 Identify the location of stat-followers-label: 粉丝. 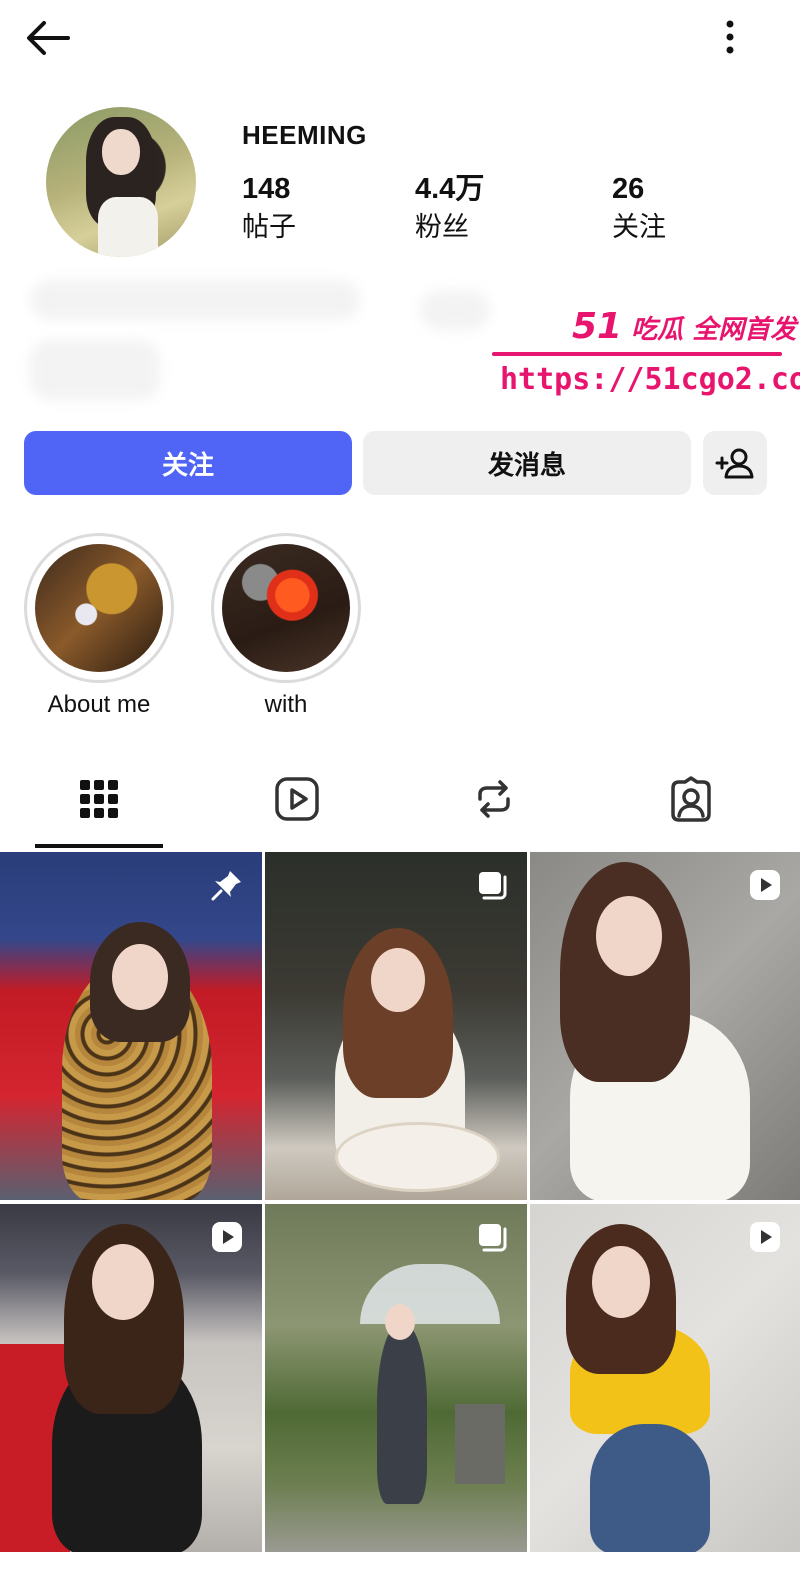
(442, 227).